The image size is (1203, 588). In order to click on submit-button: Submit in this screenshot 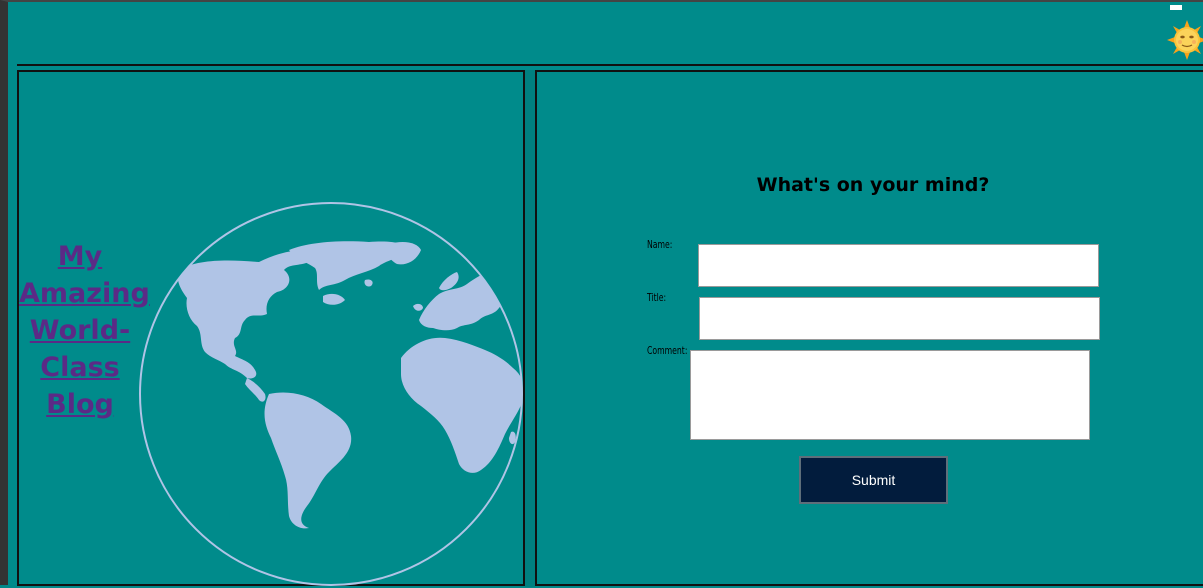, I will do `click(873, 480)`.